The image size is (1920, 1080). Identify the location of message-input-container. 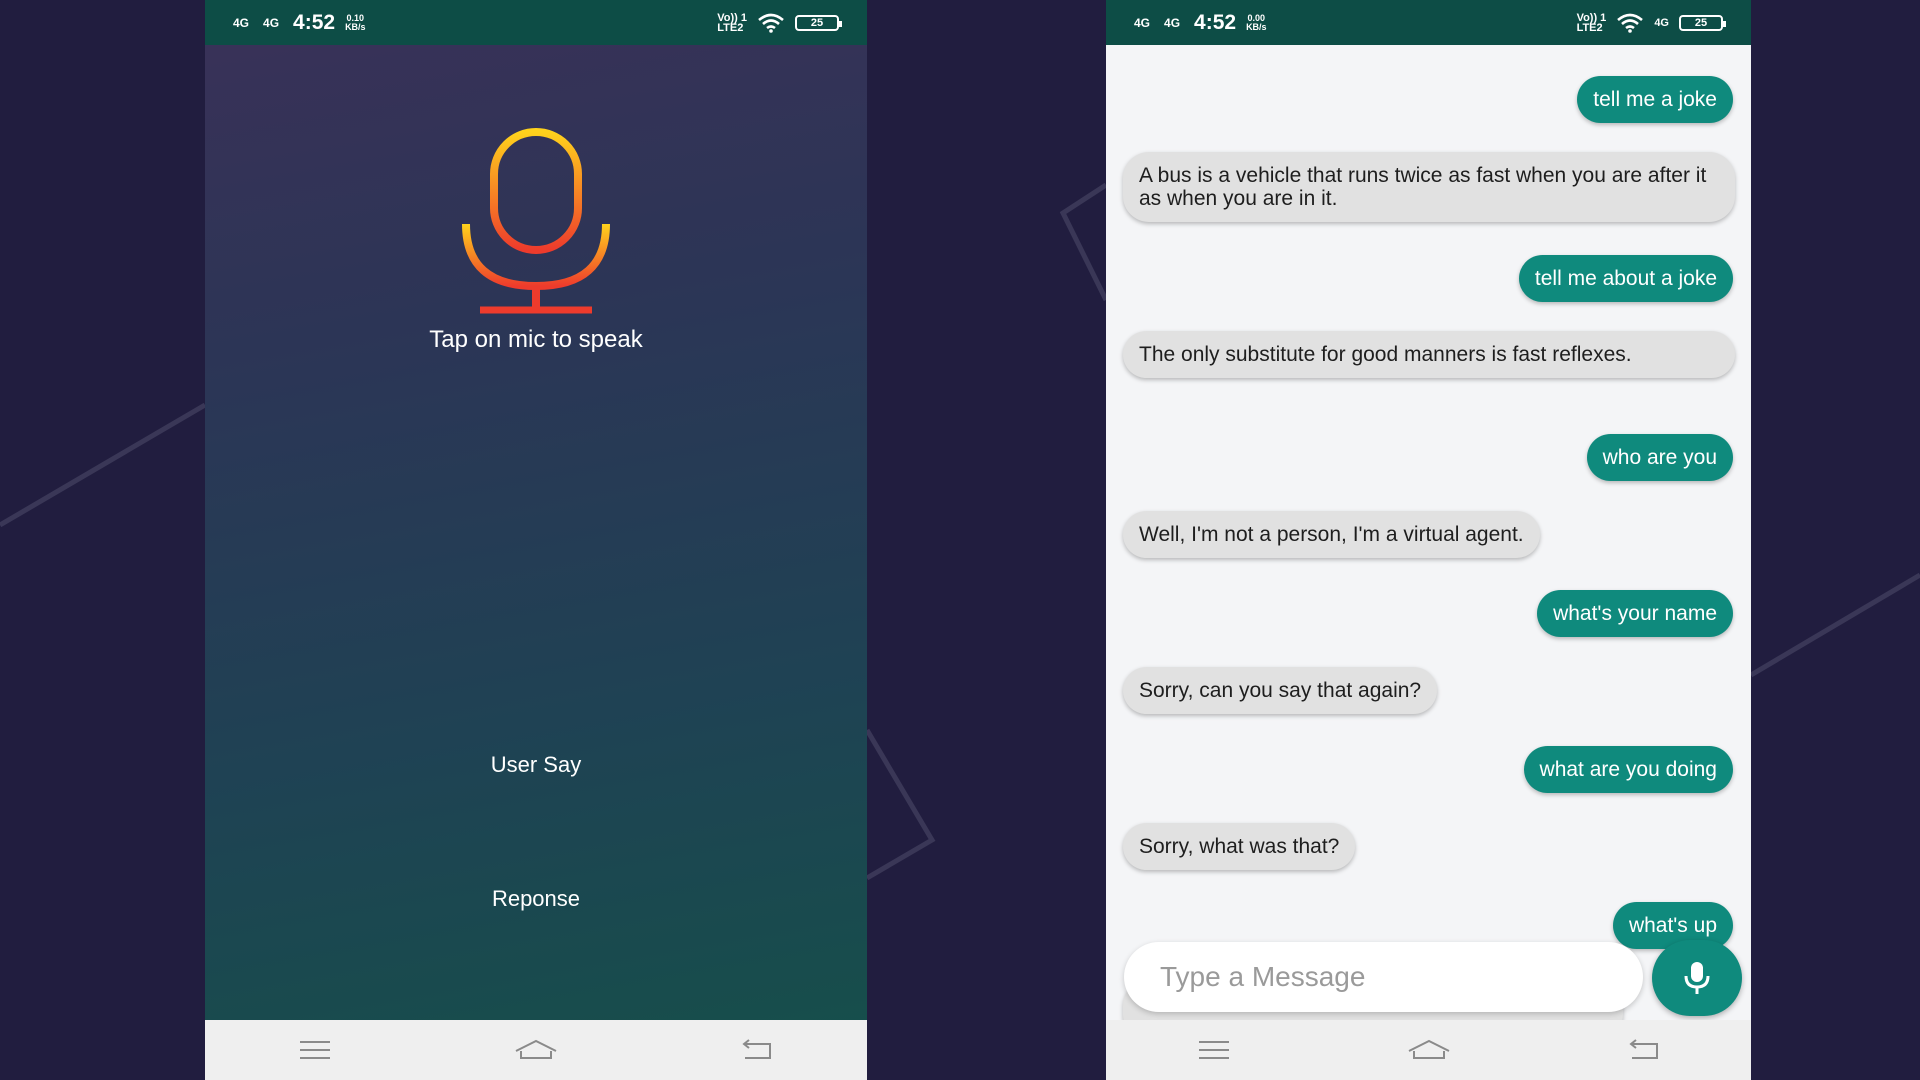
(1383, 977).